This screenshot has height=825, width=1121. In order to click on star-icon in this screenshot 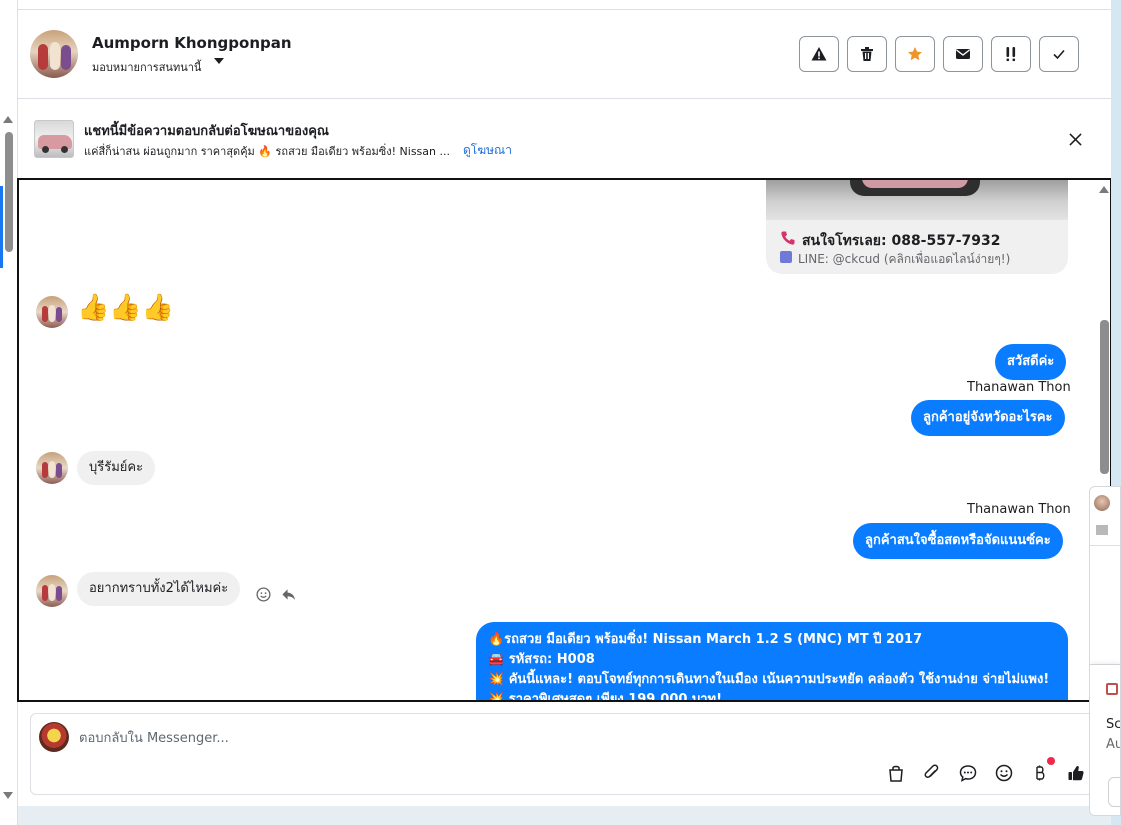, I will do `click(915, 54)`.